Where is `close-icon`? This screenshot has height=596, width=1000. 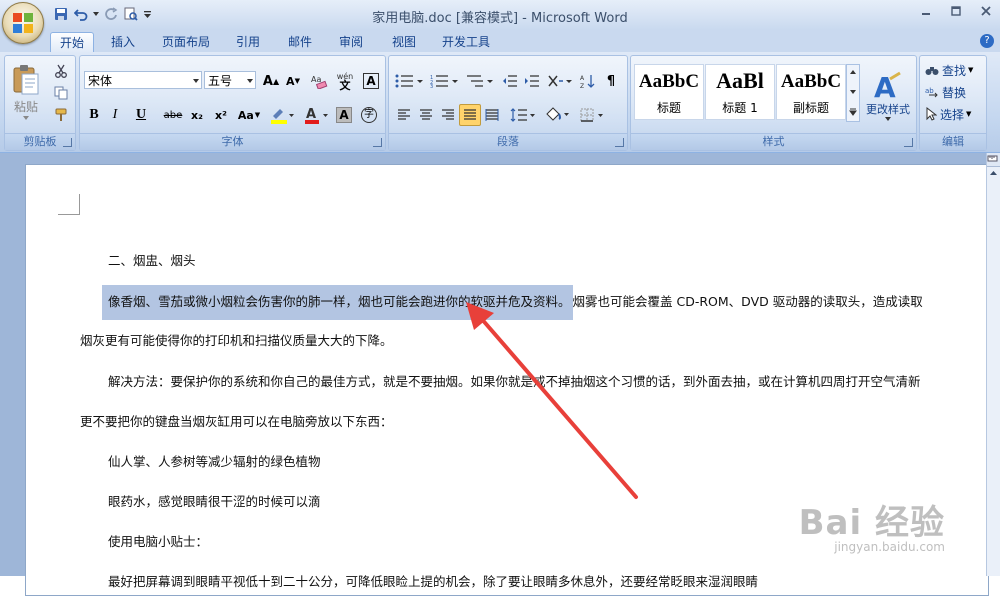
close-icon is located at coordinates (986, 11).